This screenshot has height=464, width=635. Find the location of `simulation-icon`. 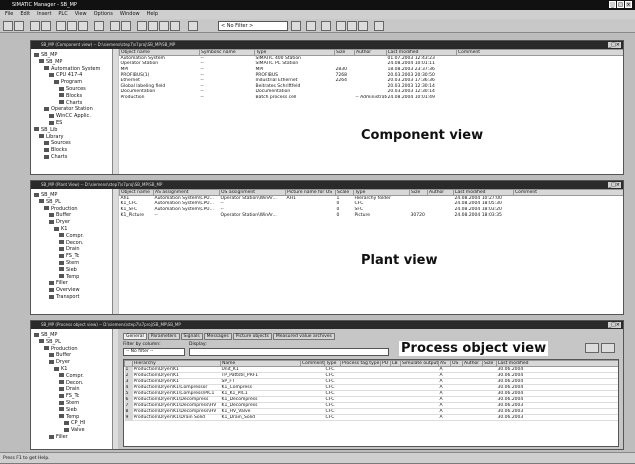

simulation-icon is located at coordinates (326, 26).